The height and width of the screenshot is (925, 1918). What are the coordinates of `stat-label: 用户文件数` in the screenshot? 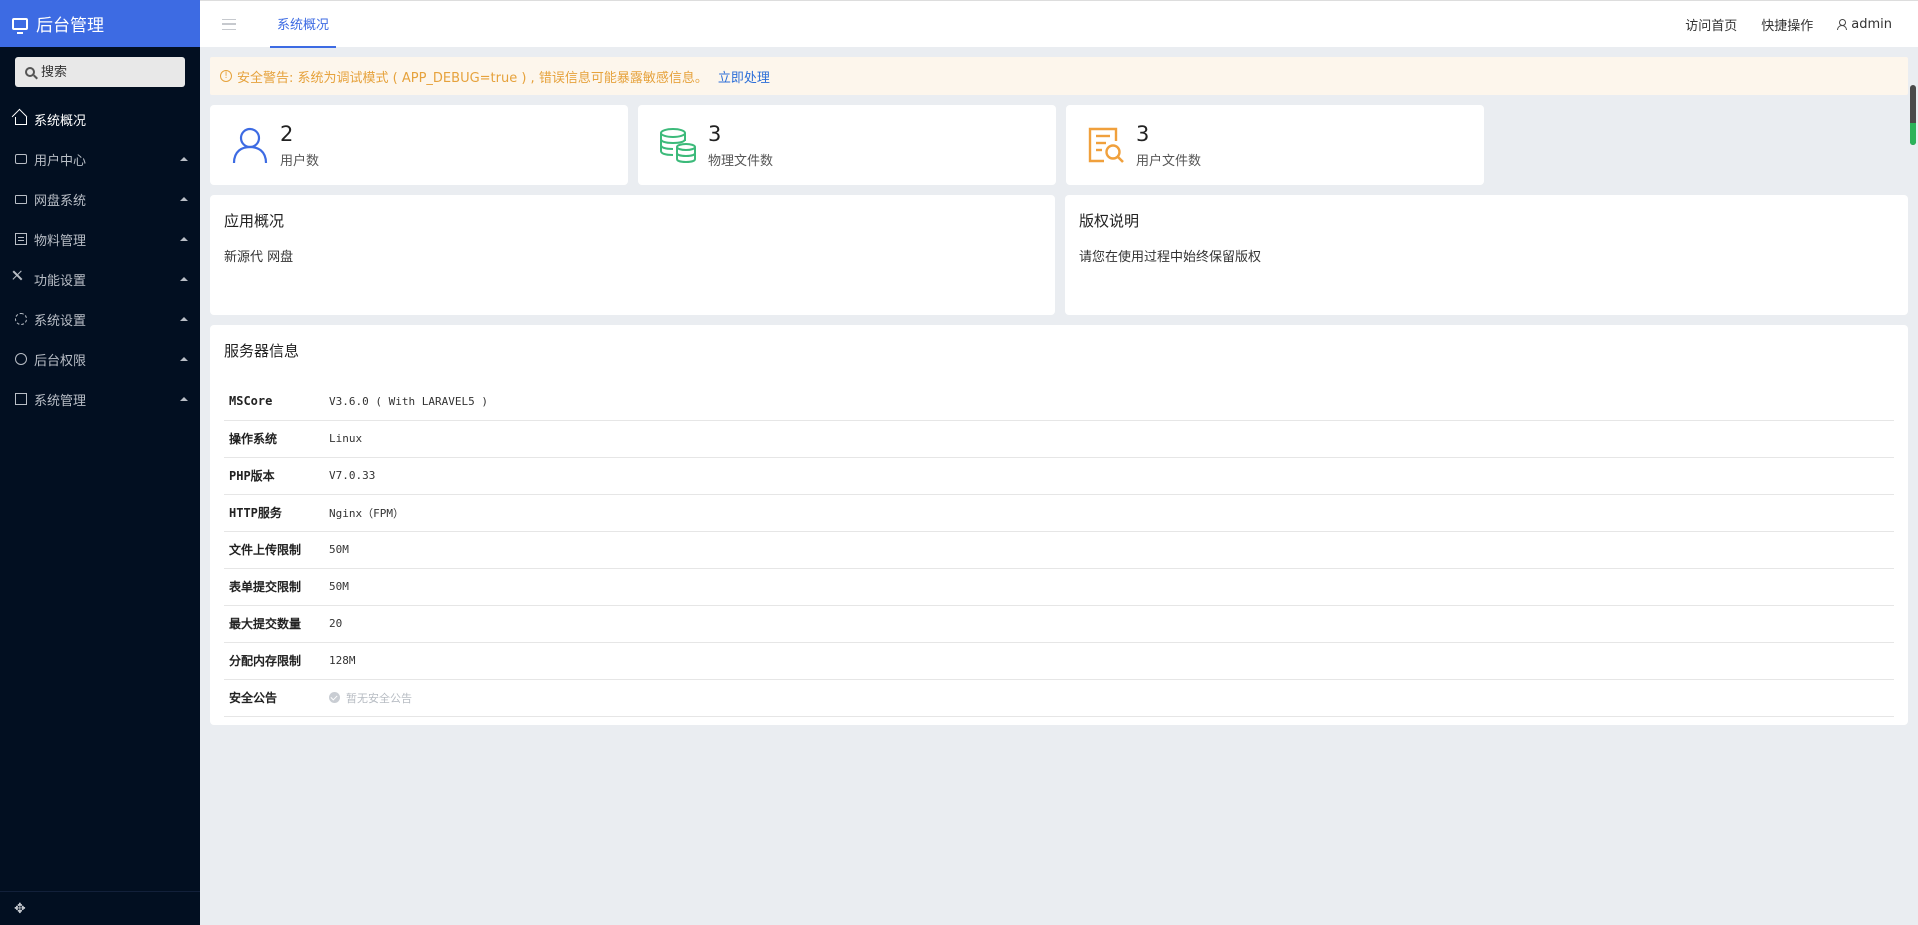 It's located at (1169, 161).